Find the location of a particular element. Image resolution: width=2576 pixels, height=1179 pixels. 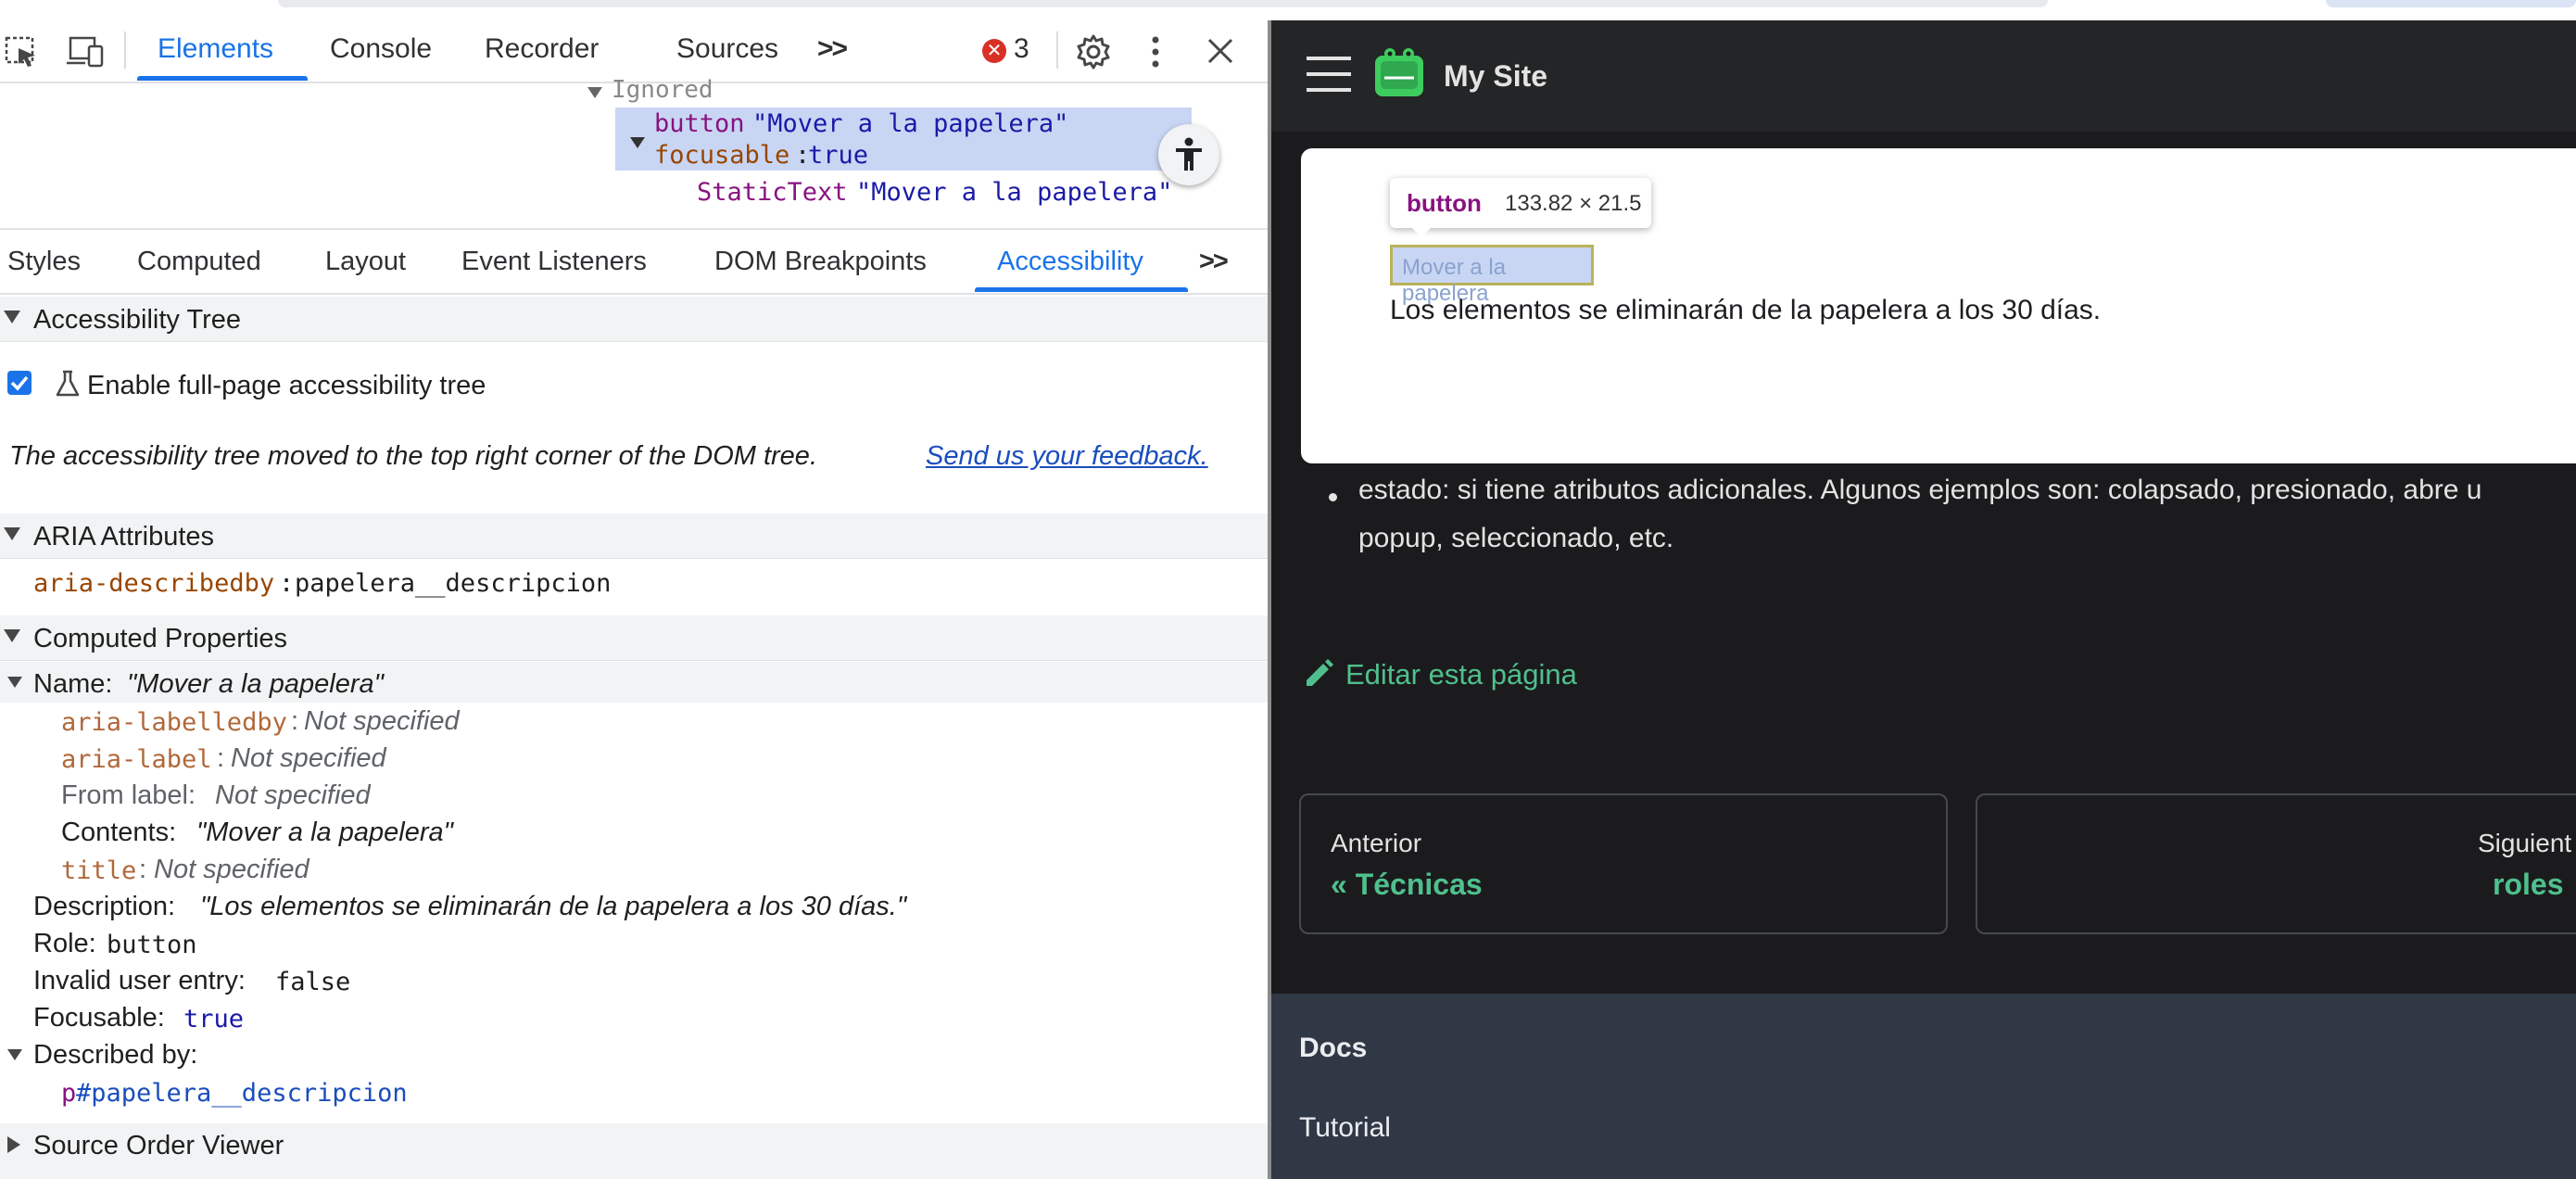

toolbar-divider is located at coordinates (1057, 51).